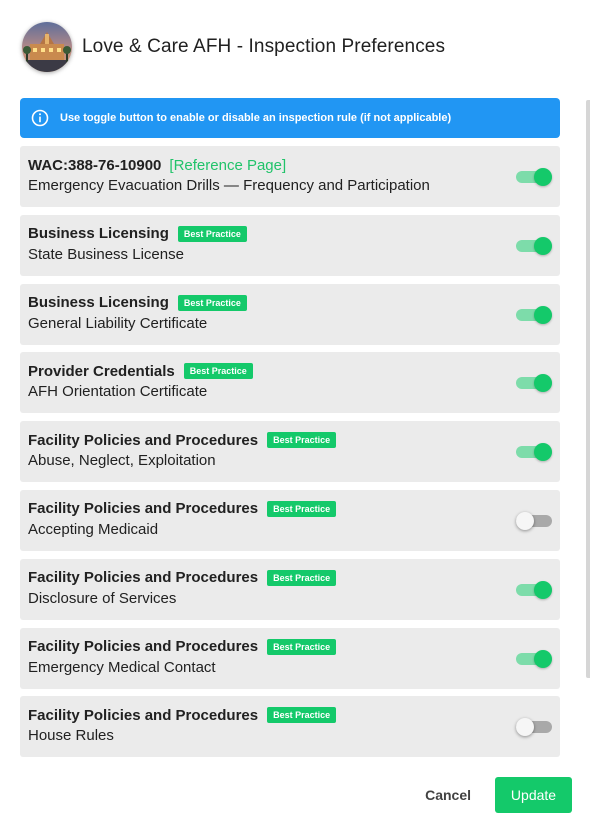  I want to click on rule-header: Provider Credentials Best Practice, so click(294, 371).